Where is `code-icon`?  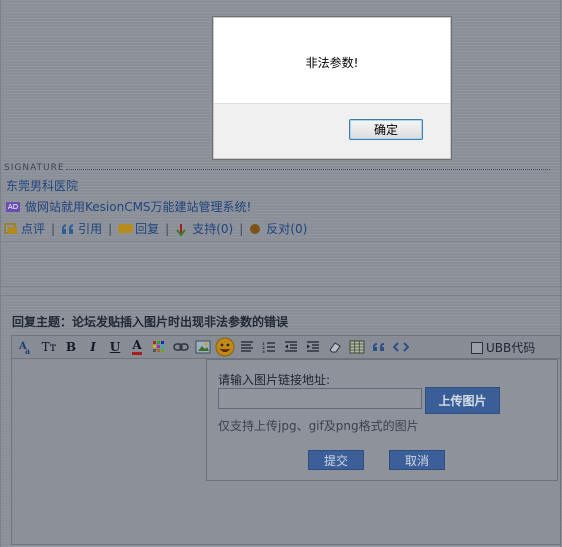
code-icon is located at coordinates (401, 347).